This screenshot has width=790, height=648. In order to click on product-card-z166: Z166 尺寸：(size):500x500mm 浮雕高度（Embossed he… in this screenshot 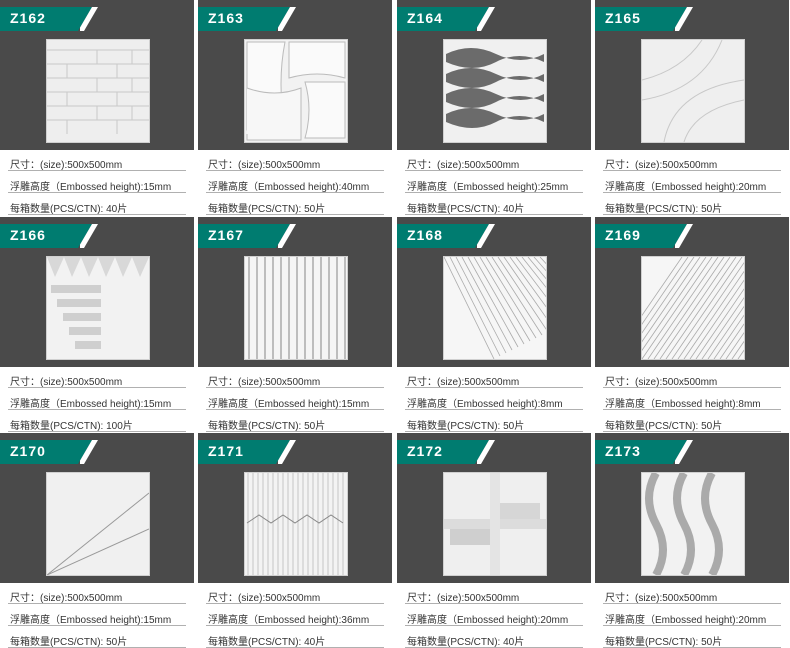, I will do `click(97, 324)`.